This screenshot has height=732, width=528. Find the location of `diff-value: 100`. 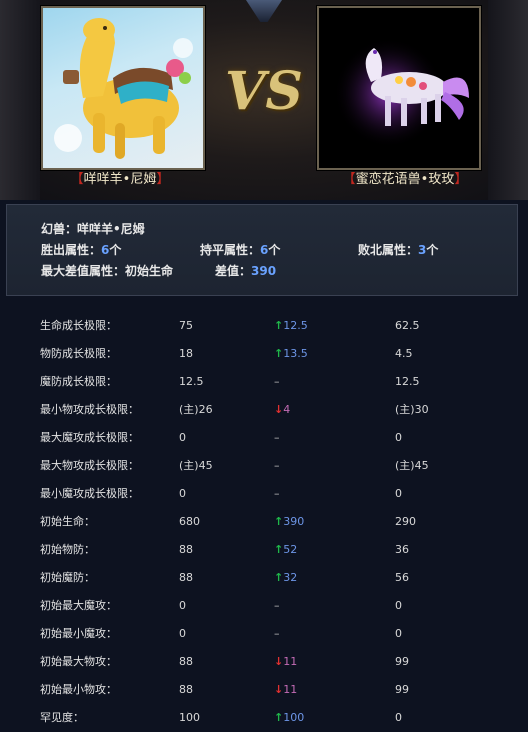

diff-value: 100 is located at coordinates (294, 717).